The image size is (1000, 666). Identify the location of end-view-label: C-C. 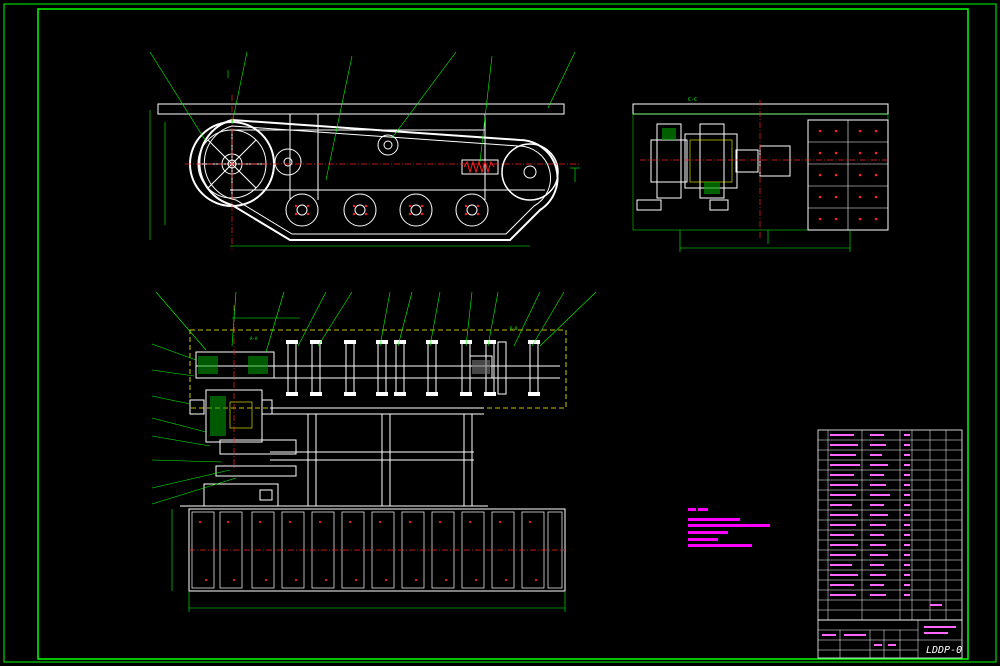
(692, 100).